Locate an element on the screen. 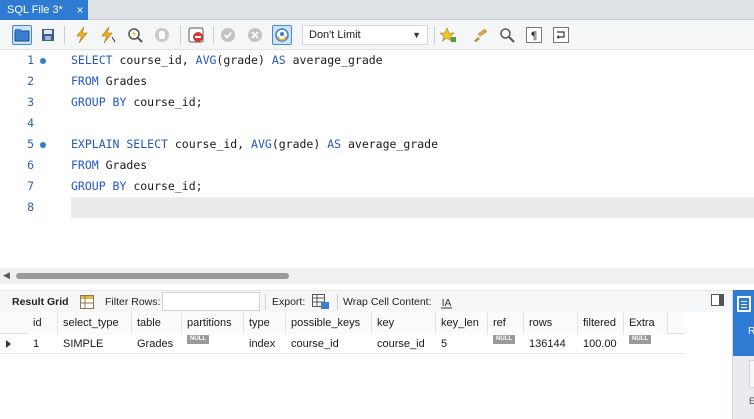 The width and height of the screenshot is (754, 419). editor-line: 6 FROM Grades is located at coordinates (377, 165).